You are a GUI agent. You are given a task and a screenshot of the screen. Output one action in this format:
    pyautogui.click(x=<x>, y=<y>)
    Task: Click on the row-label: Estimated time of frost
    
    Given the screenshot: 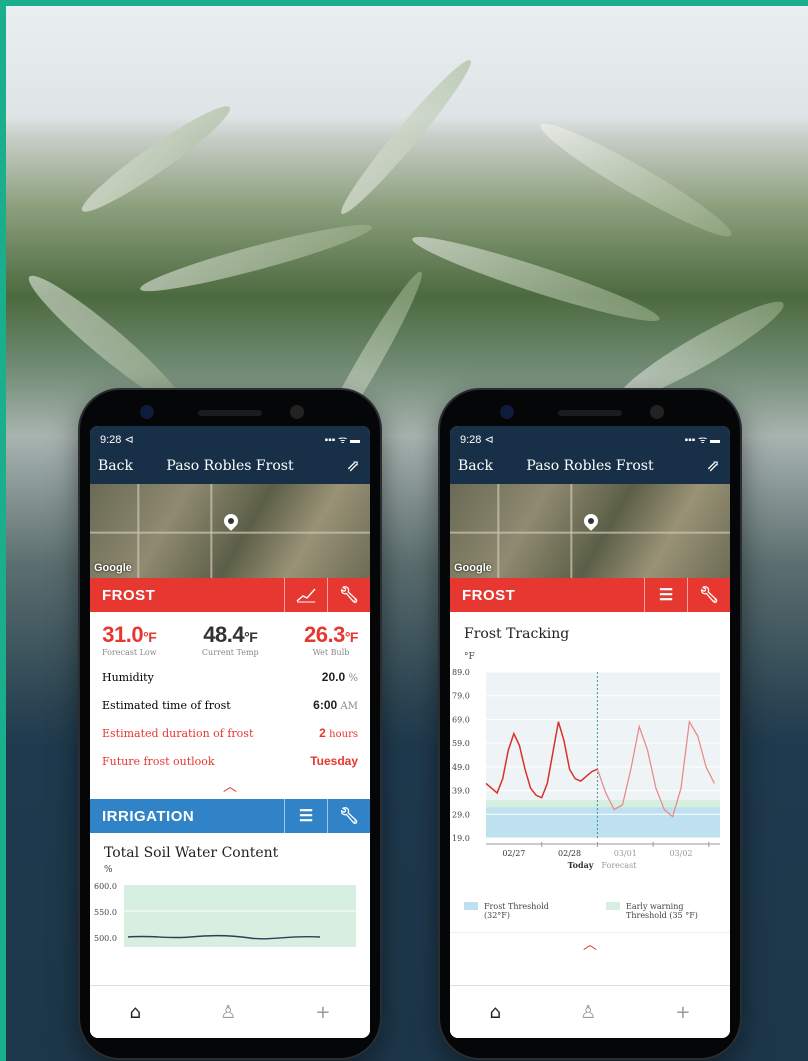 What is the action you would take?
    pyautogui.click(x=166, y=705)
    